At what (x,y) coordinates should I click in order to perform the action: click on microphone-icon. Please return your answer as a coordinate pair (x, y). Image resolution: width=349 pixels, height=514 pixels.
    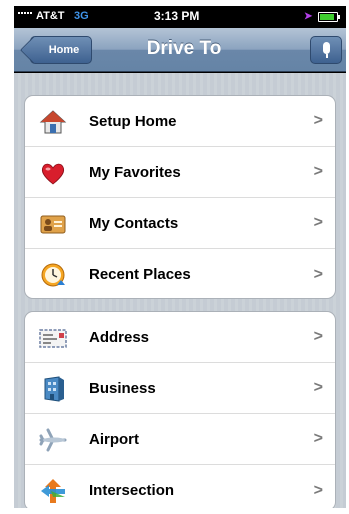
    Looking at the image, I should click on (326, 48).